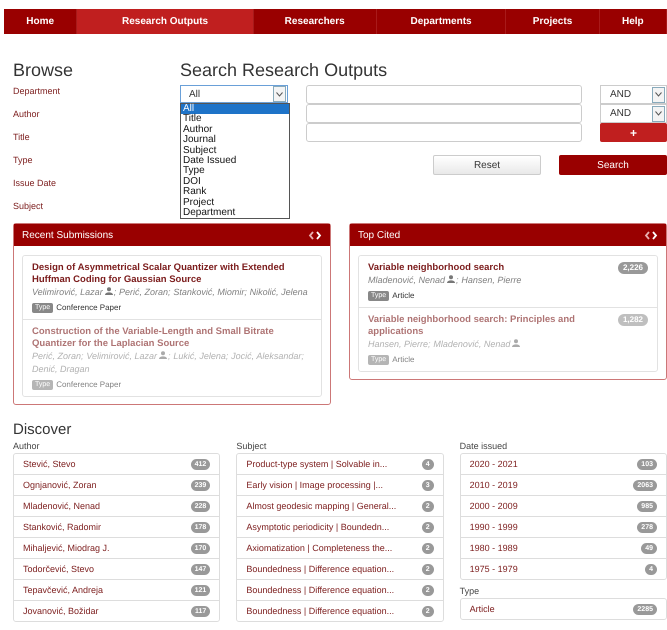 Image resolution: width=667 pixels, height=630 pixels. I want to click on dropdown-option: All, so click(235, 109).